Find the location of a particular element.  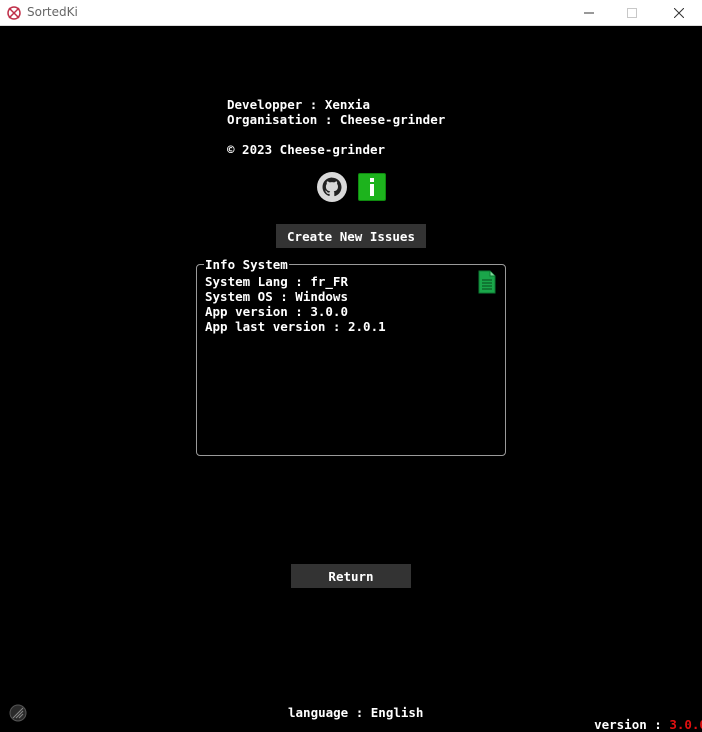

app-version-line: App version : 3.0.0 is located at coordinates (276, 311).